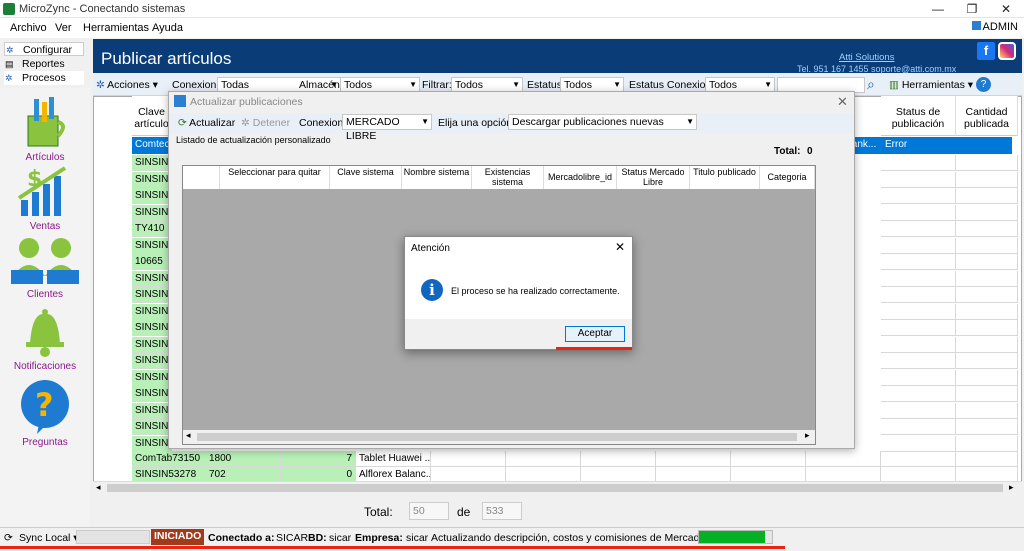 The image size is (1024, 551). I want to click on alert-close-icon: ✕, so click(620, 247).